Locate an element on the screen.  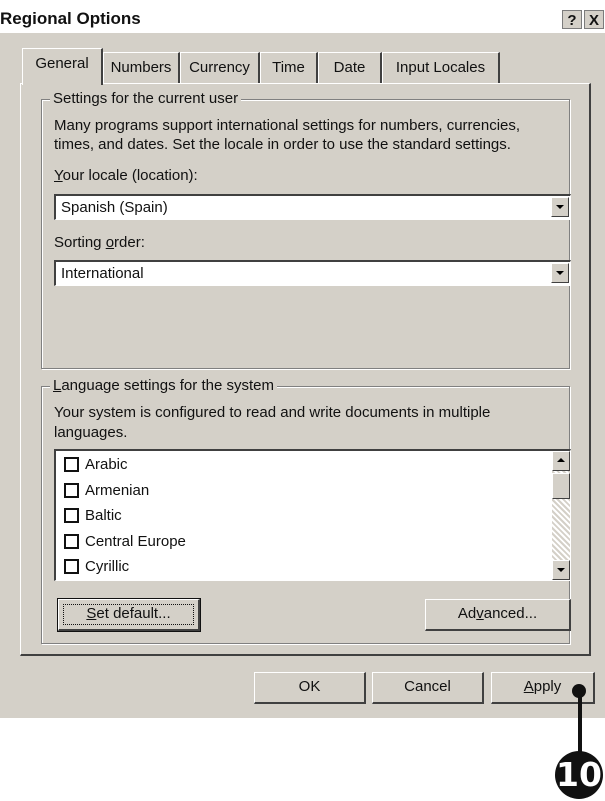
window-title: Regional Options is located at coordinates (70, 18).